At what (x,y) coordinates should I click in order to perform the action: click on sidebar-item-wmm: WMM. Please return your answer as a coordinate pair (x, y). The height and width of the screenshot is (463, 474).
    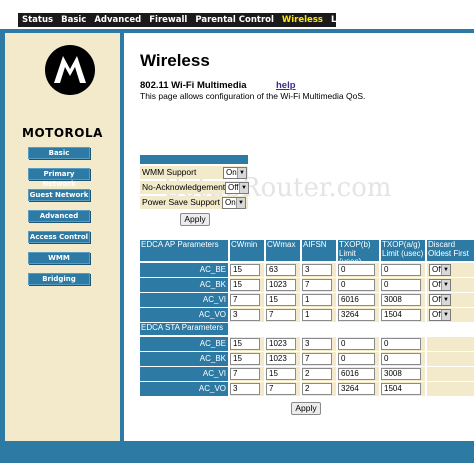
    Looking at the image, I should click on (59, 258).